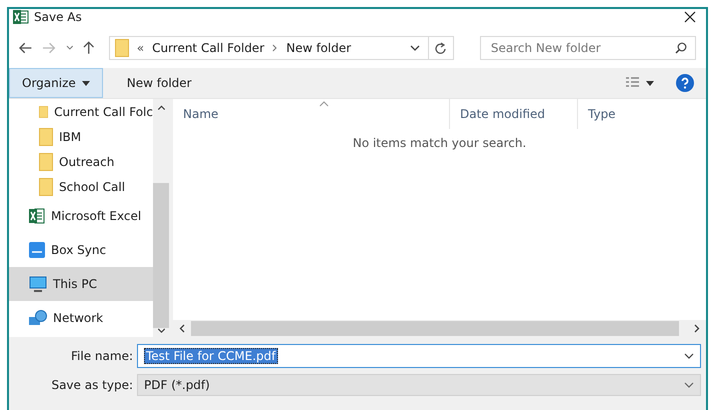  I want to click on search-field: Search New folder, so click(588, 48).